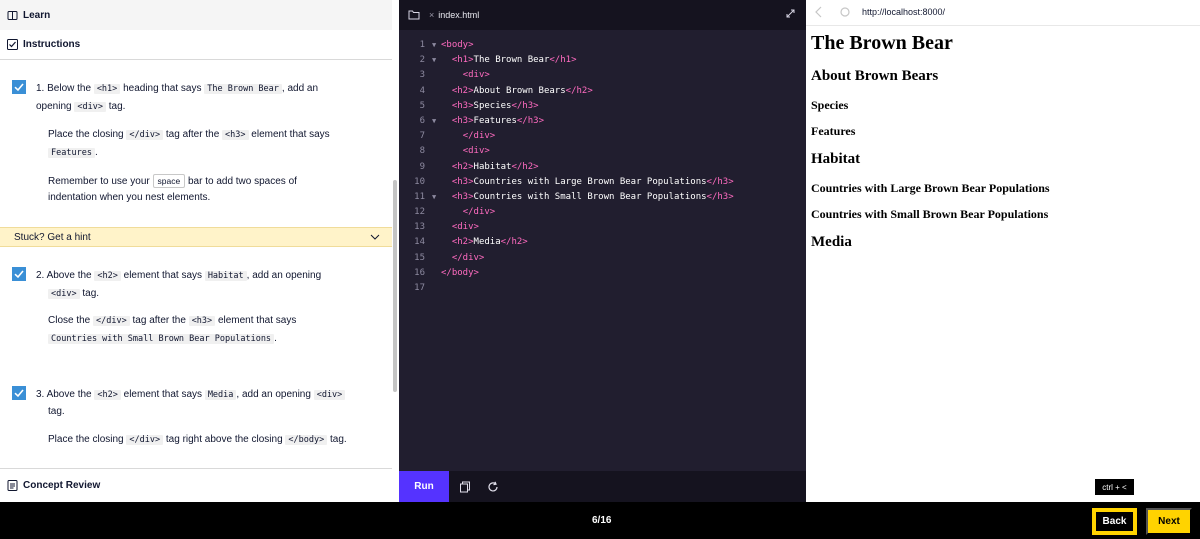 The width and height of the screenshot is (1200, 539). I want to click on line-number: 2, so click(422, 60).